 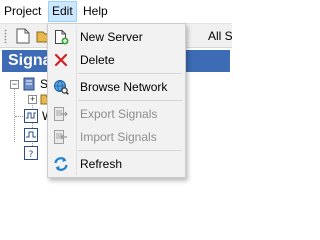 What do you see at coordinates (61, 164) in the screenshot?
I see `refresh-arrows-icon` at bounding box center [61, 164].